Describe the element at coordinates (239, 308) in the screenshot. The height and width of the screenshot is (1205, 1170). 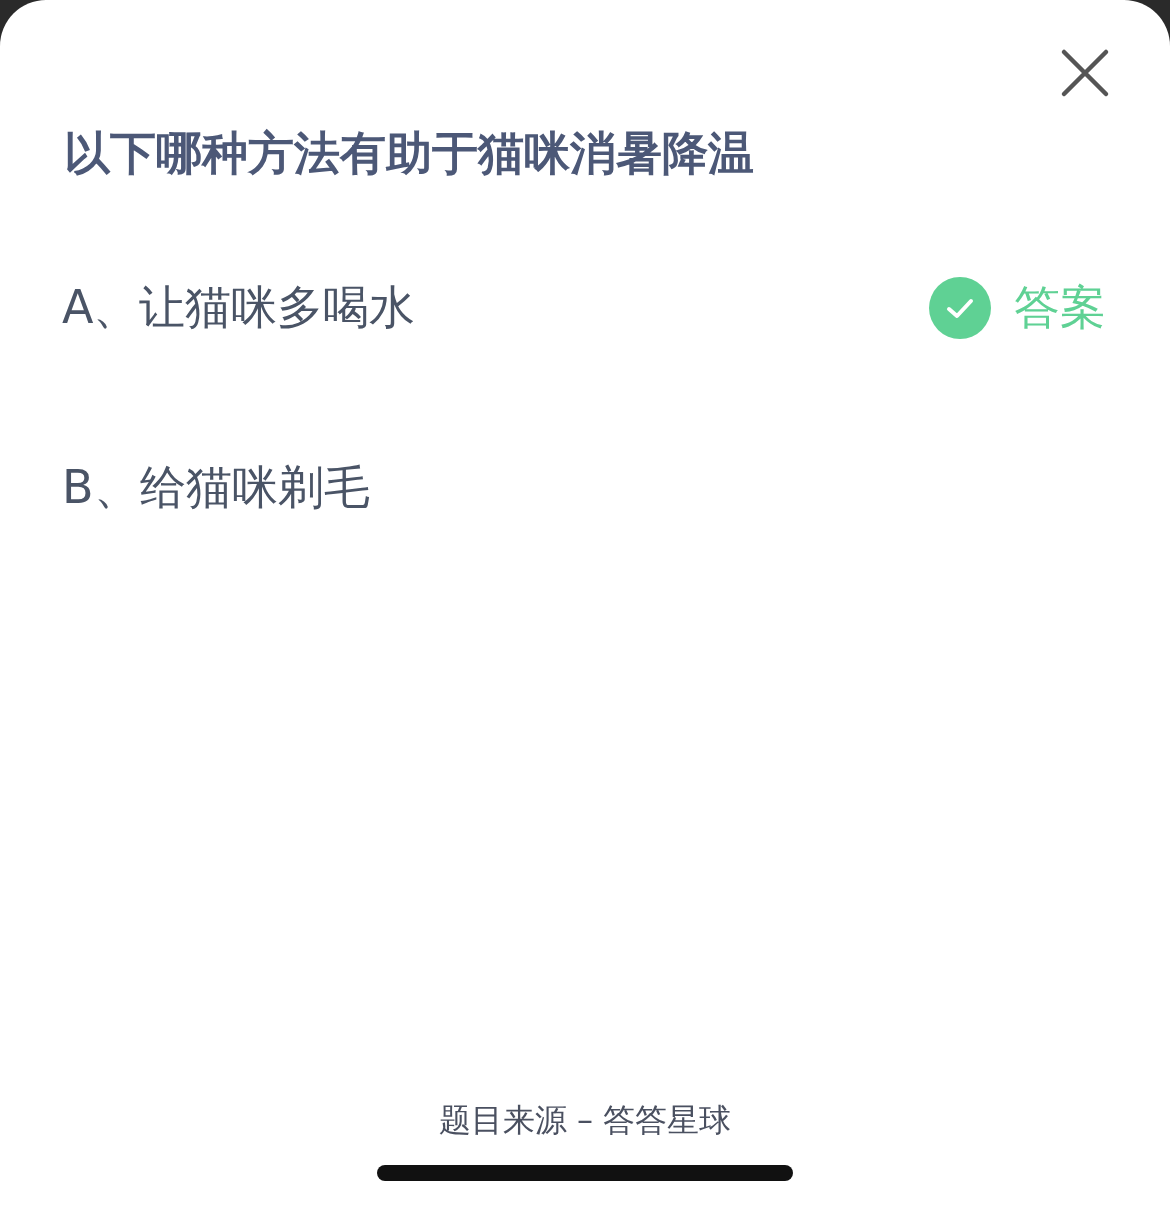
I see `answer-option: A、让猫咪多喝水` at that location.